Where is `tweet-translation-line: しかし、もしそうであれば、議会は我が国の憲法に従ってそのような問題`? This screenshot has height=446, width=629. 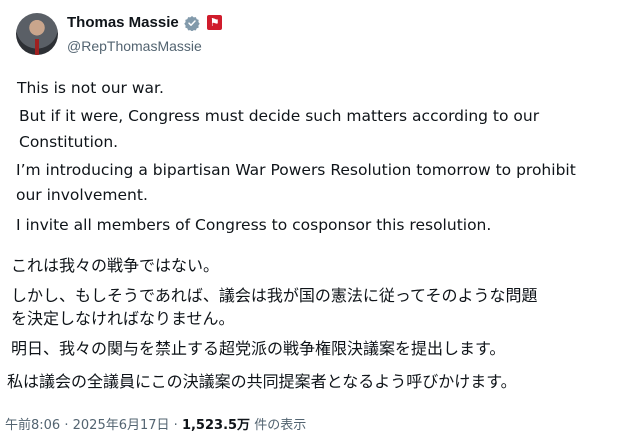
tweet-translation-line: しかし、もしそうであれば、議会は我が国の憲法に従ってそのような問題 is located at coordinates (274, 295).